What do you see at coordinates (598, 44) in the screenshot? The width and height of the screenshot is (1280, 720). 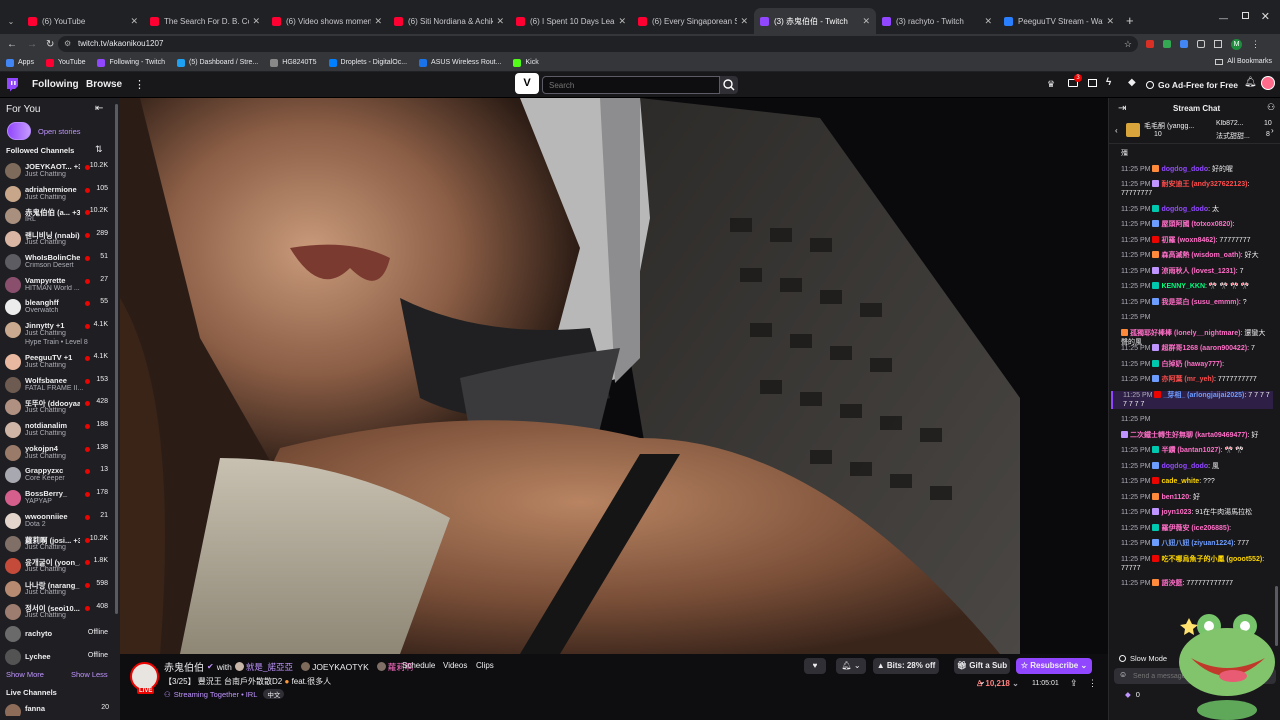 I see `address-bar: ⚙ twitch.tv/akaonikou1207 ☆` at bounding box center [598, 44].